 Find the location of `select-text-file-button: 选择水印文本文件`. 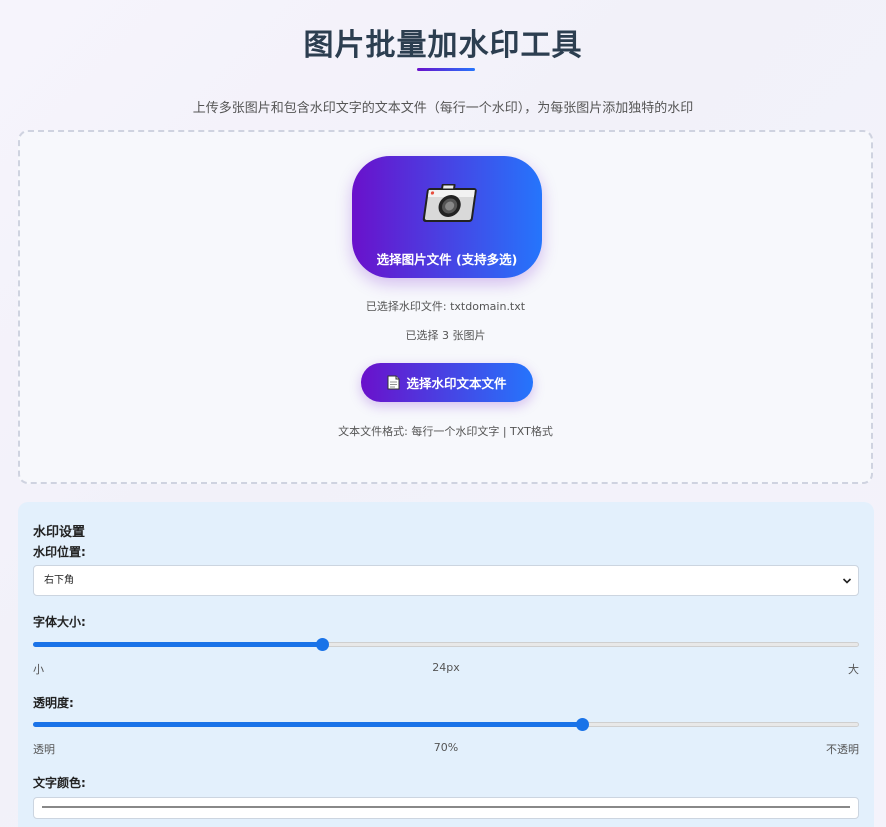

select-text-file-button: 选择水印文本文件 is located at coordinates (447, 382).